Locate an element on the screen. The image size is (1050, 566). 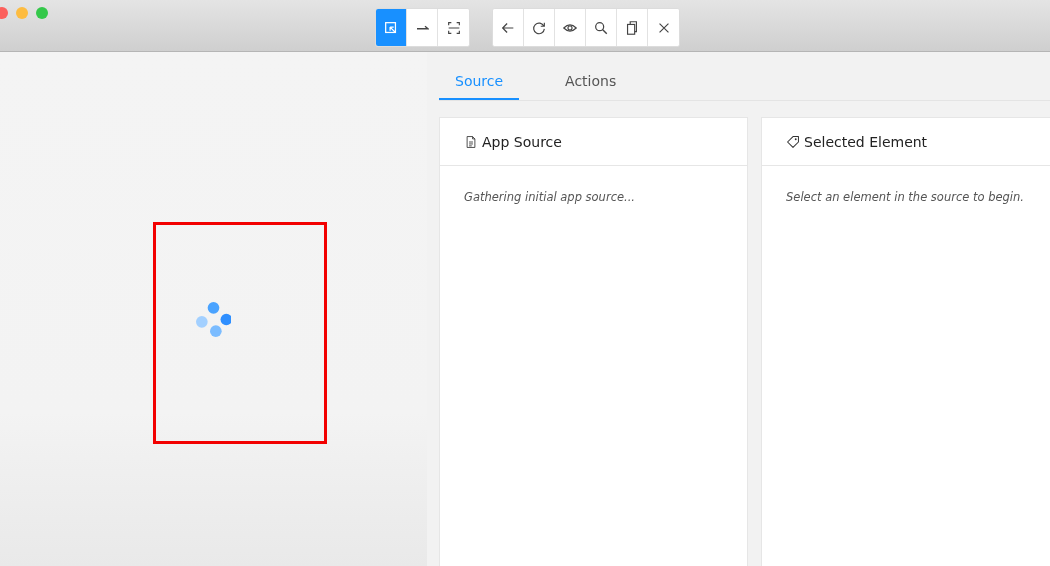
minimize-window-button is located at coordinates (22, 13).